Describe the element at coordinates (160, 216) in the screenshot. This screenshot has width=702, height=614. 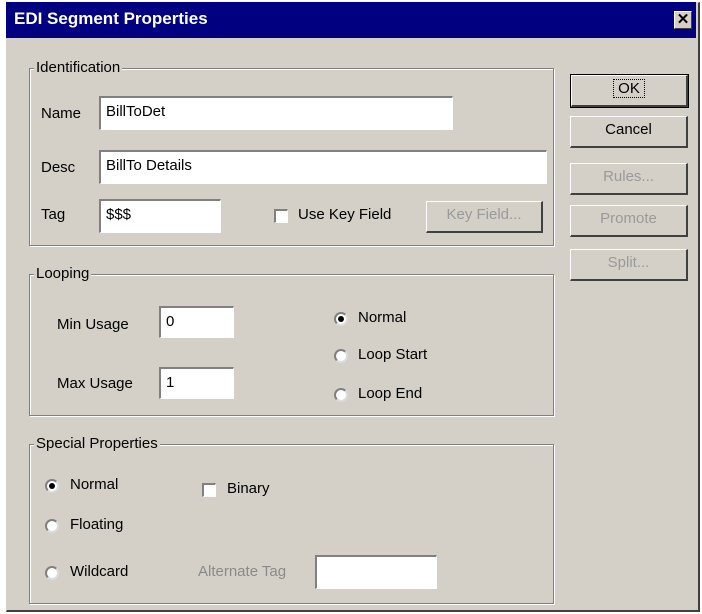
I see `tag-input: $$$` at that location.